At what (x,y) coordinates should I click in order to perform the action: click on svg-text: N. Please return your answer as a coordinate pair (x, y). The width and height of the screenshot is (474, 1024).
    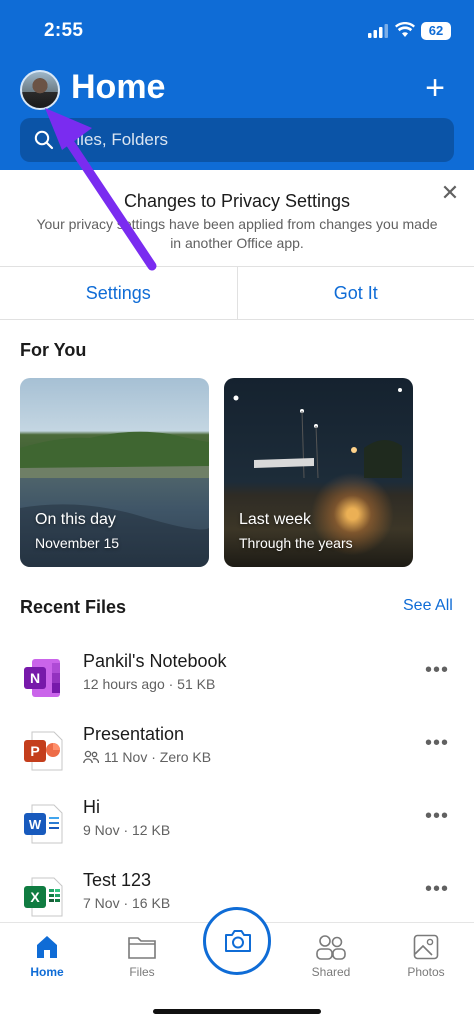
    Looking at the image, I should click on (35, 678).